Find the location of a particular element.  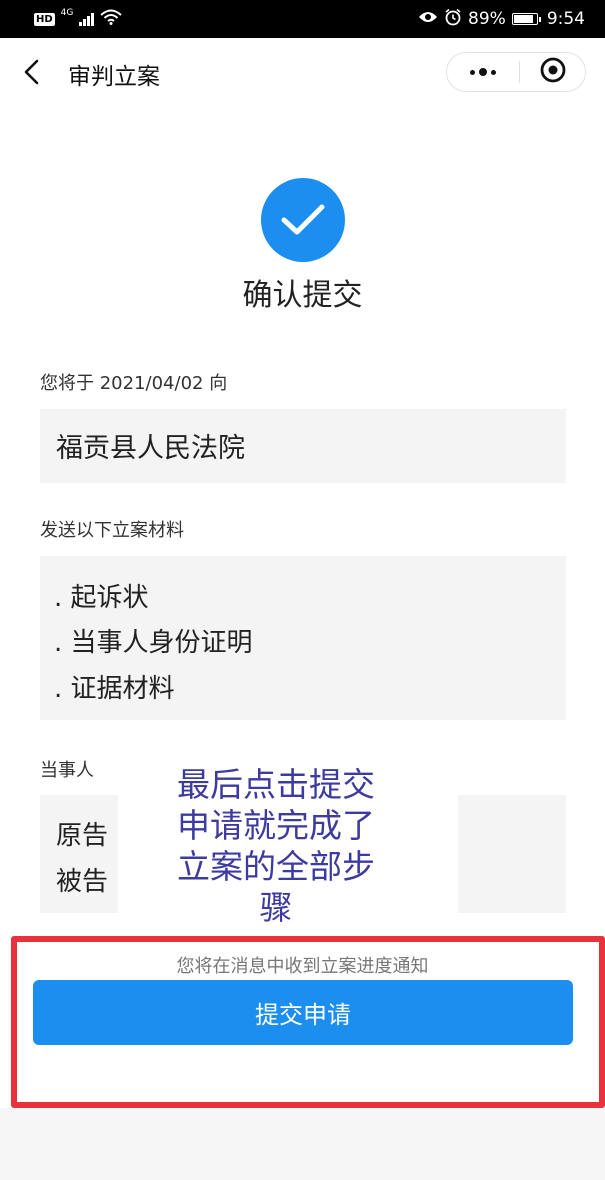

bottom-area is located at coordinates (302, 1144).